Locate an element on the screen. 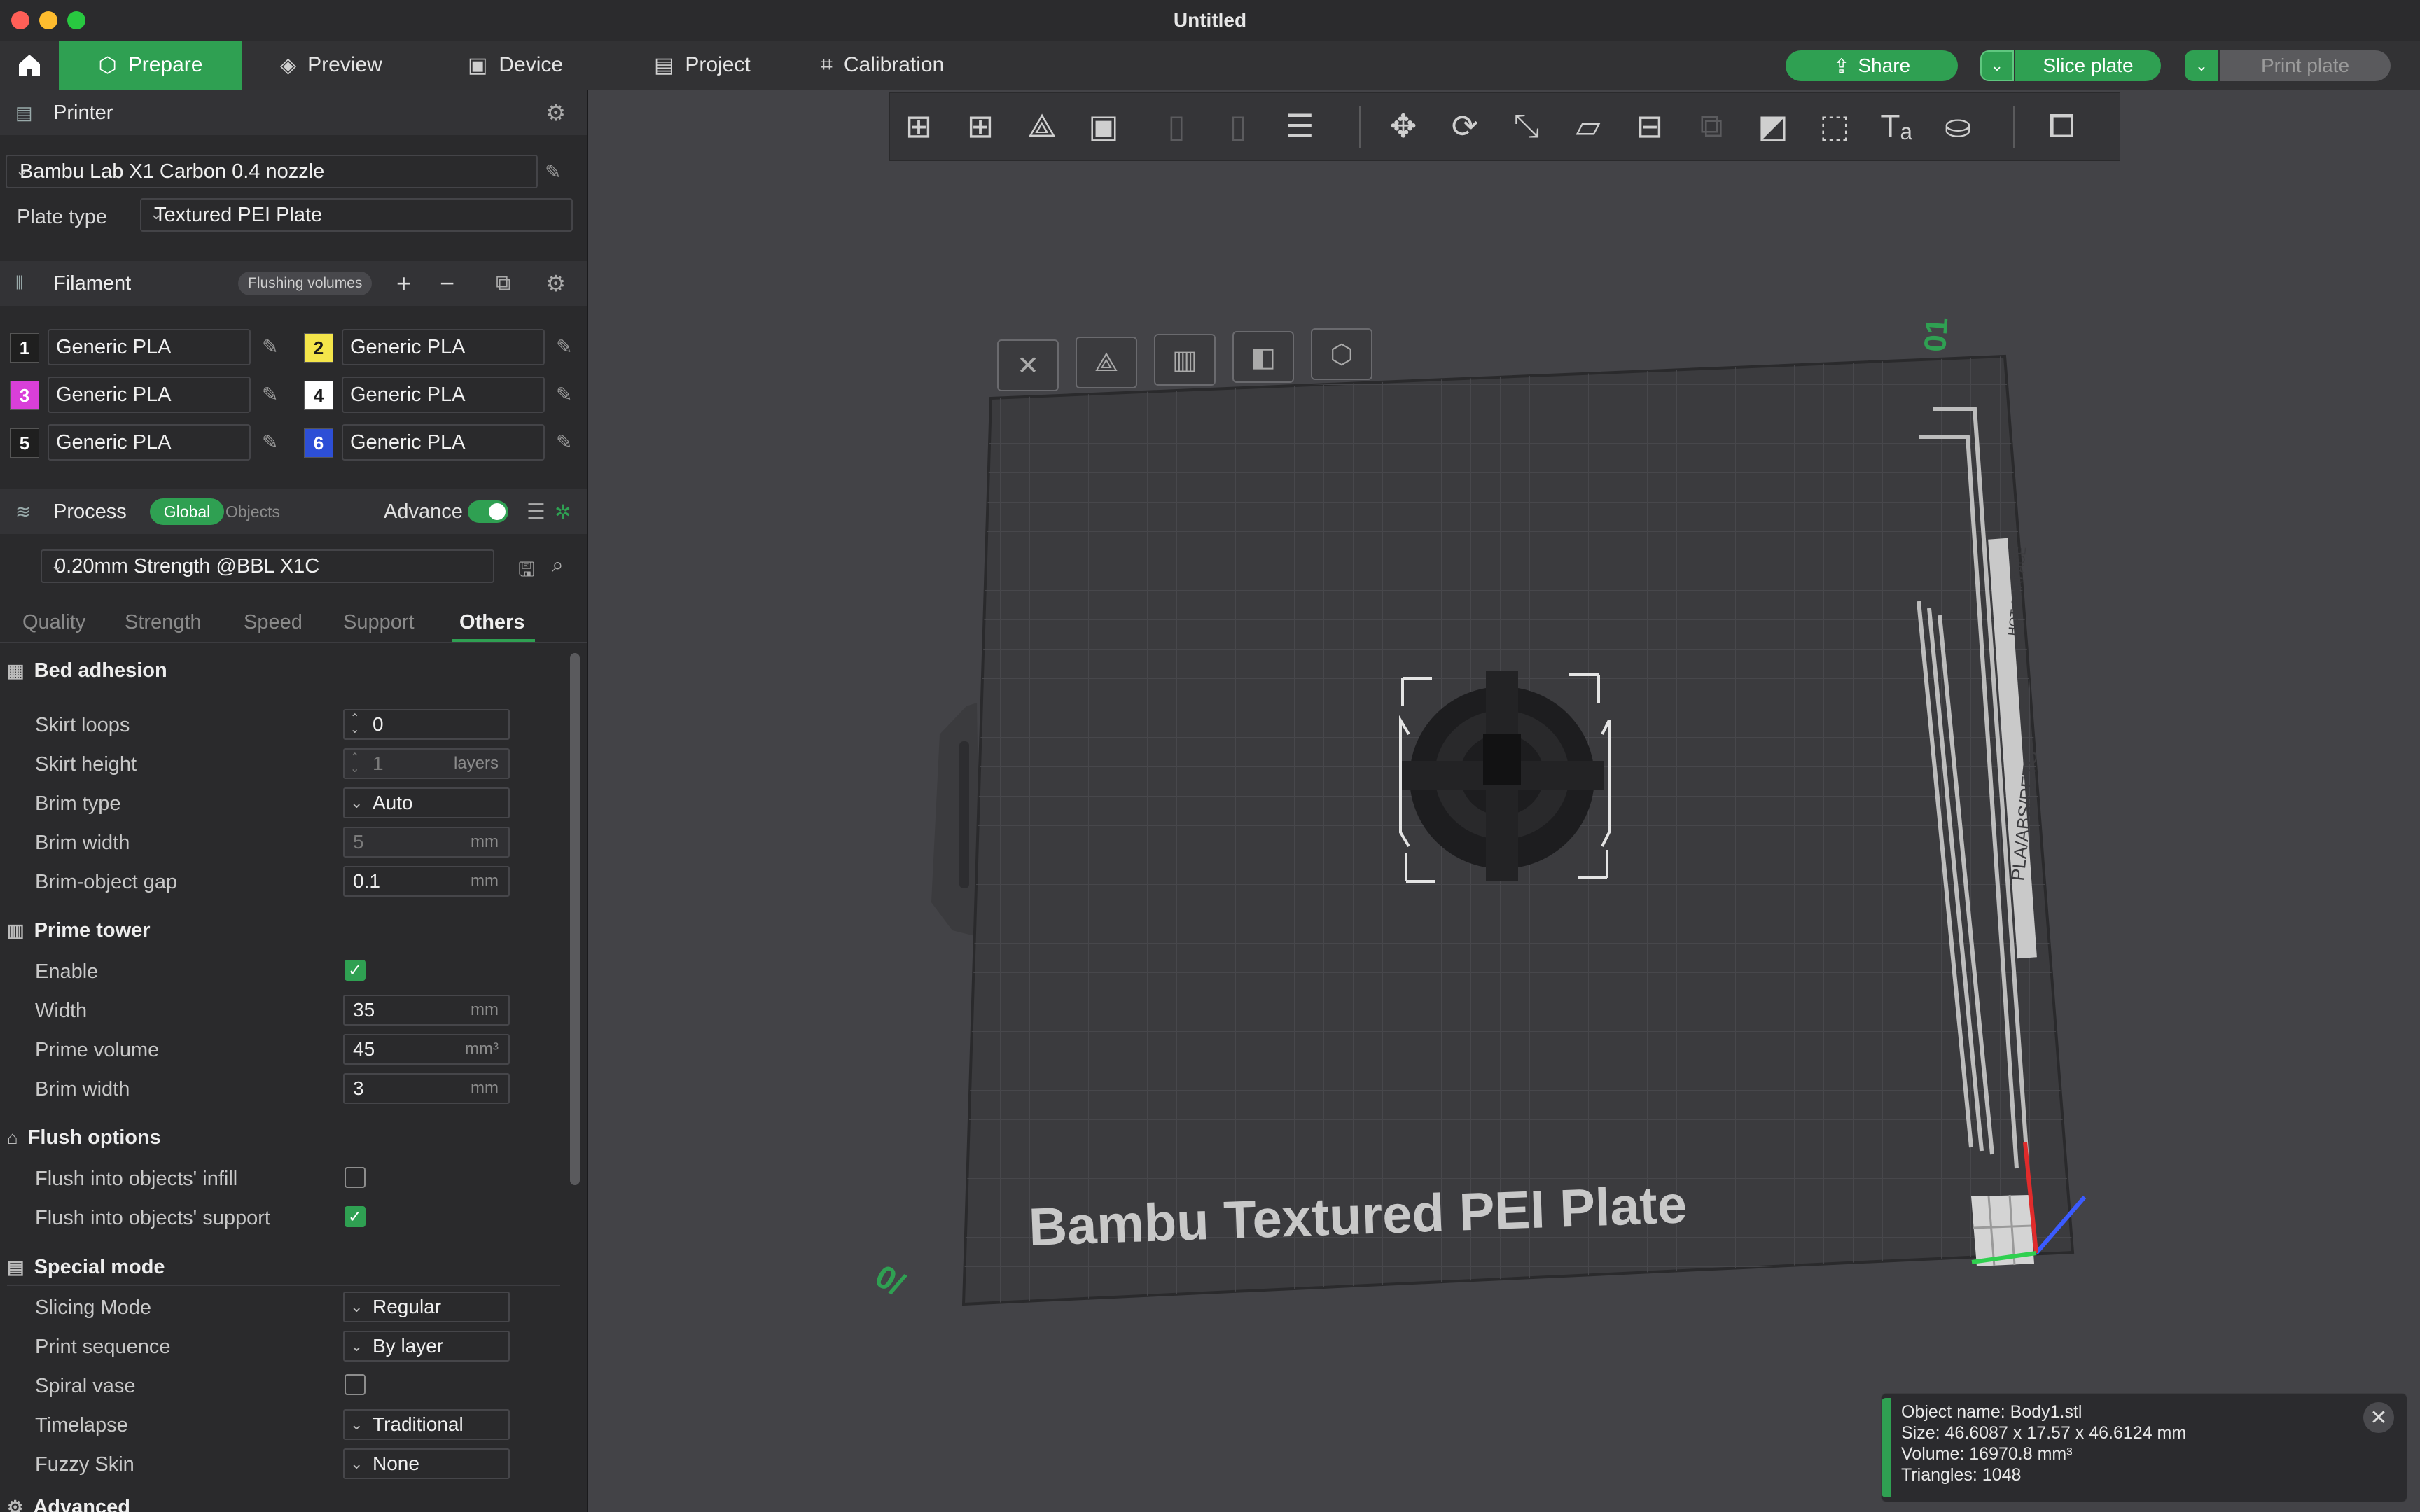 This screenshot has height=1512, width=2420. check-icon: ✓ is located at coordinates (355, 1216).